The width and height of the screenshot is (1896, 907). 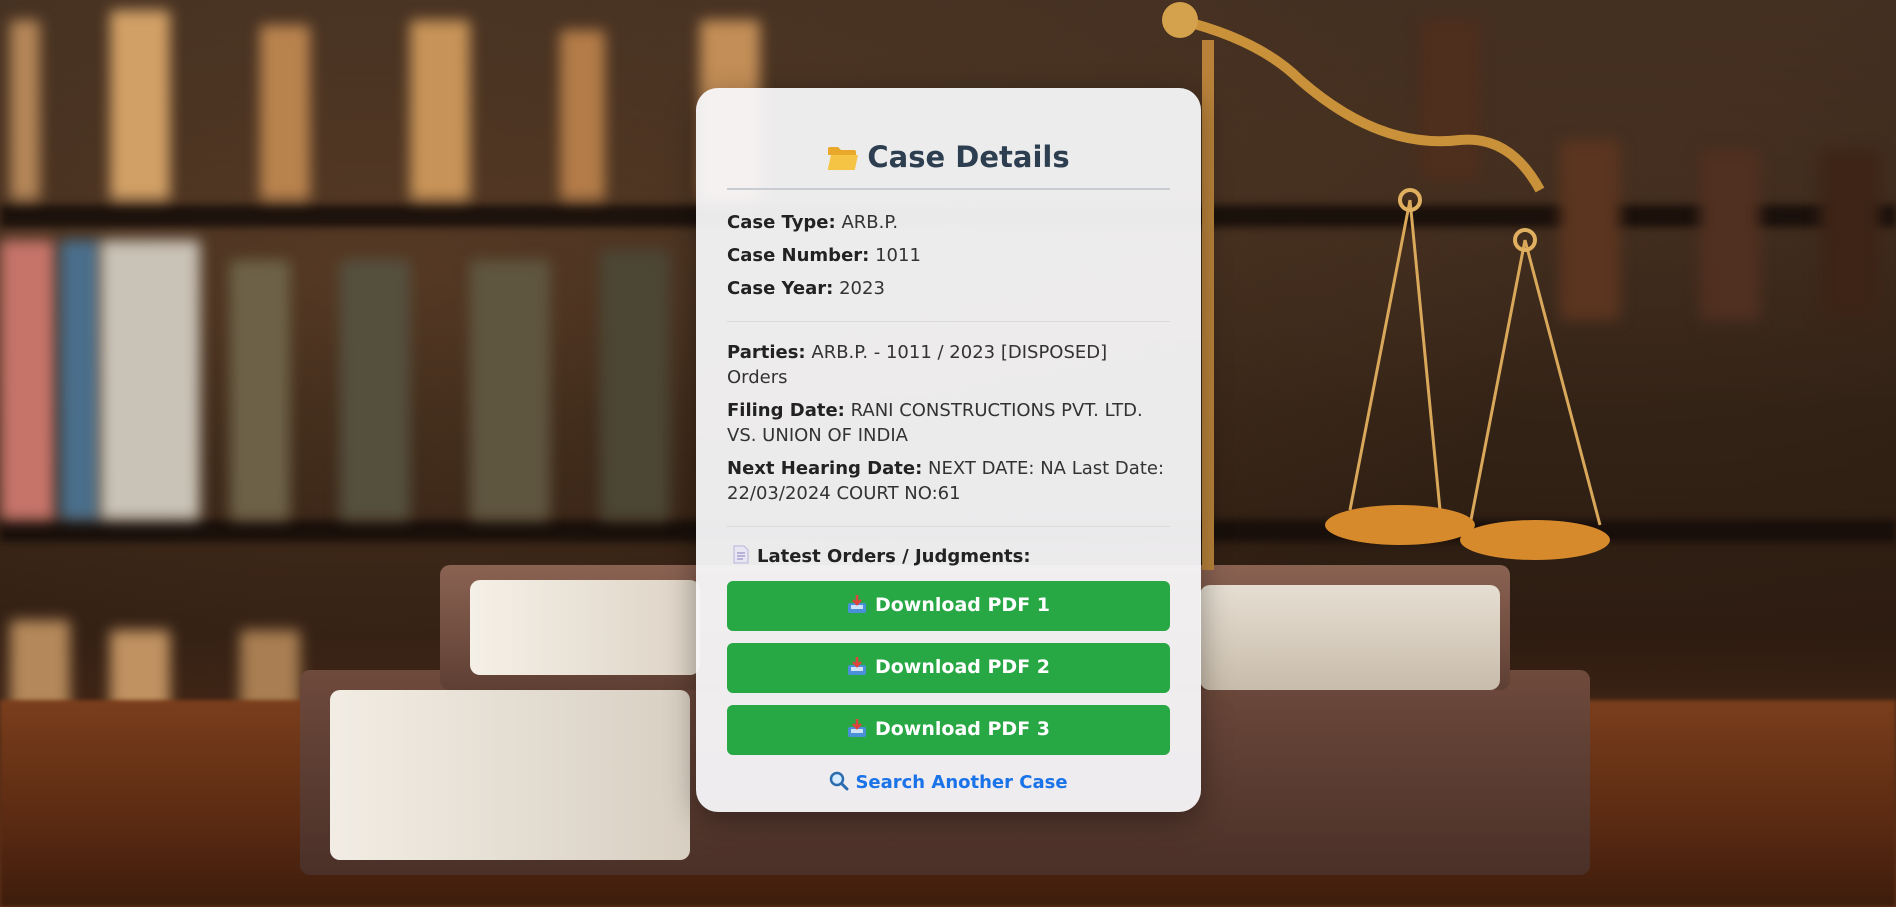 What do you see at coordinates (968, 157) in the screenshot?
I see `card-title-text: Case Details` at bounding box center [968, 157].